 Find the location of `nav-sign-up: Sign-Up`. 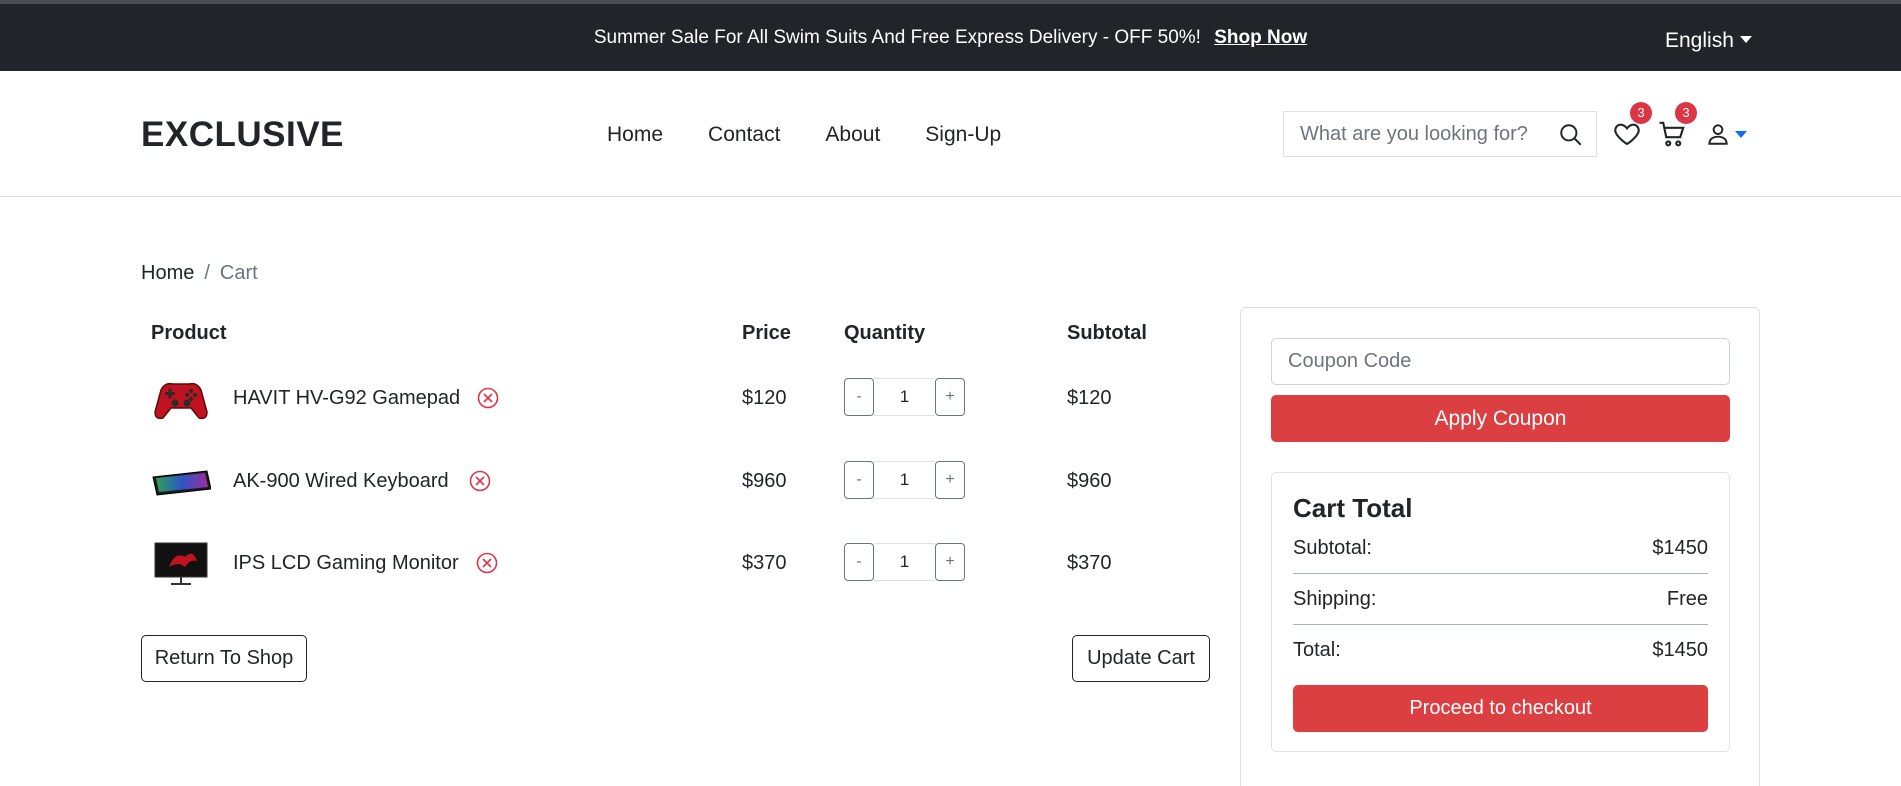

nav-sign-up: Sign-Up is located at coordinates (963, 135).